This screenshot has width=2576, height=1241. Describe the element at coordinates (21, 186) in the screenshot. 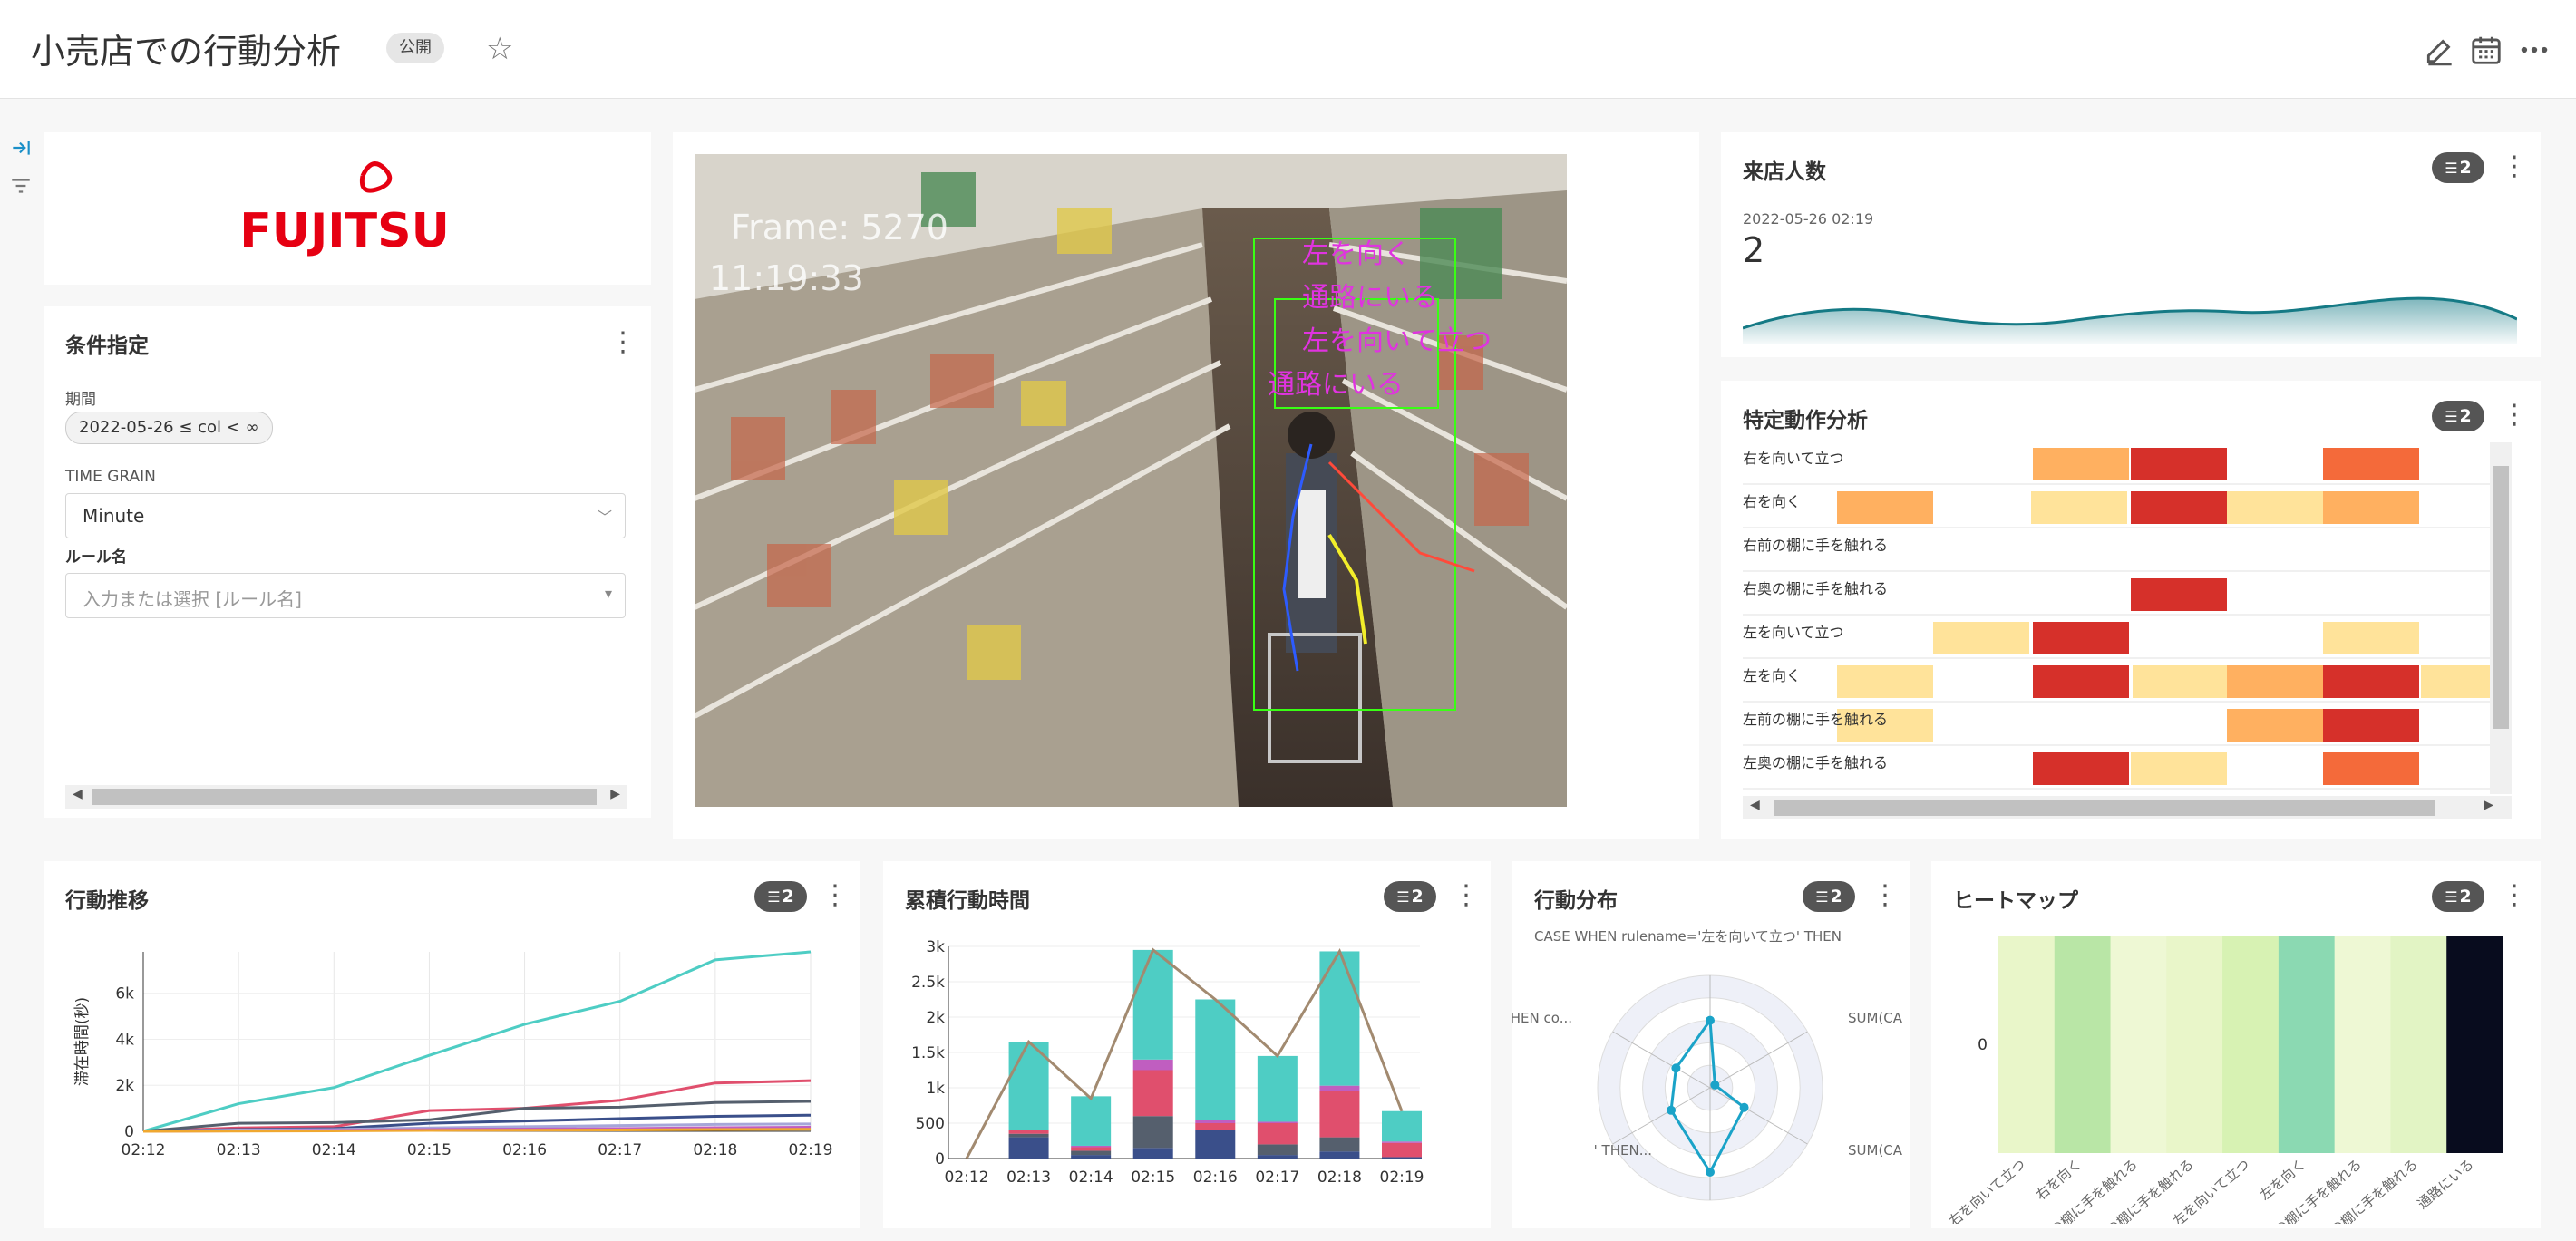

I see `filter-icon` at that location.